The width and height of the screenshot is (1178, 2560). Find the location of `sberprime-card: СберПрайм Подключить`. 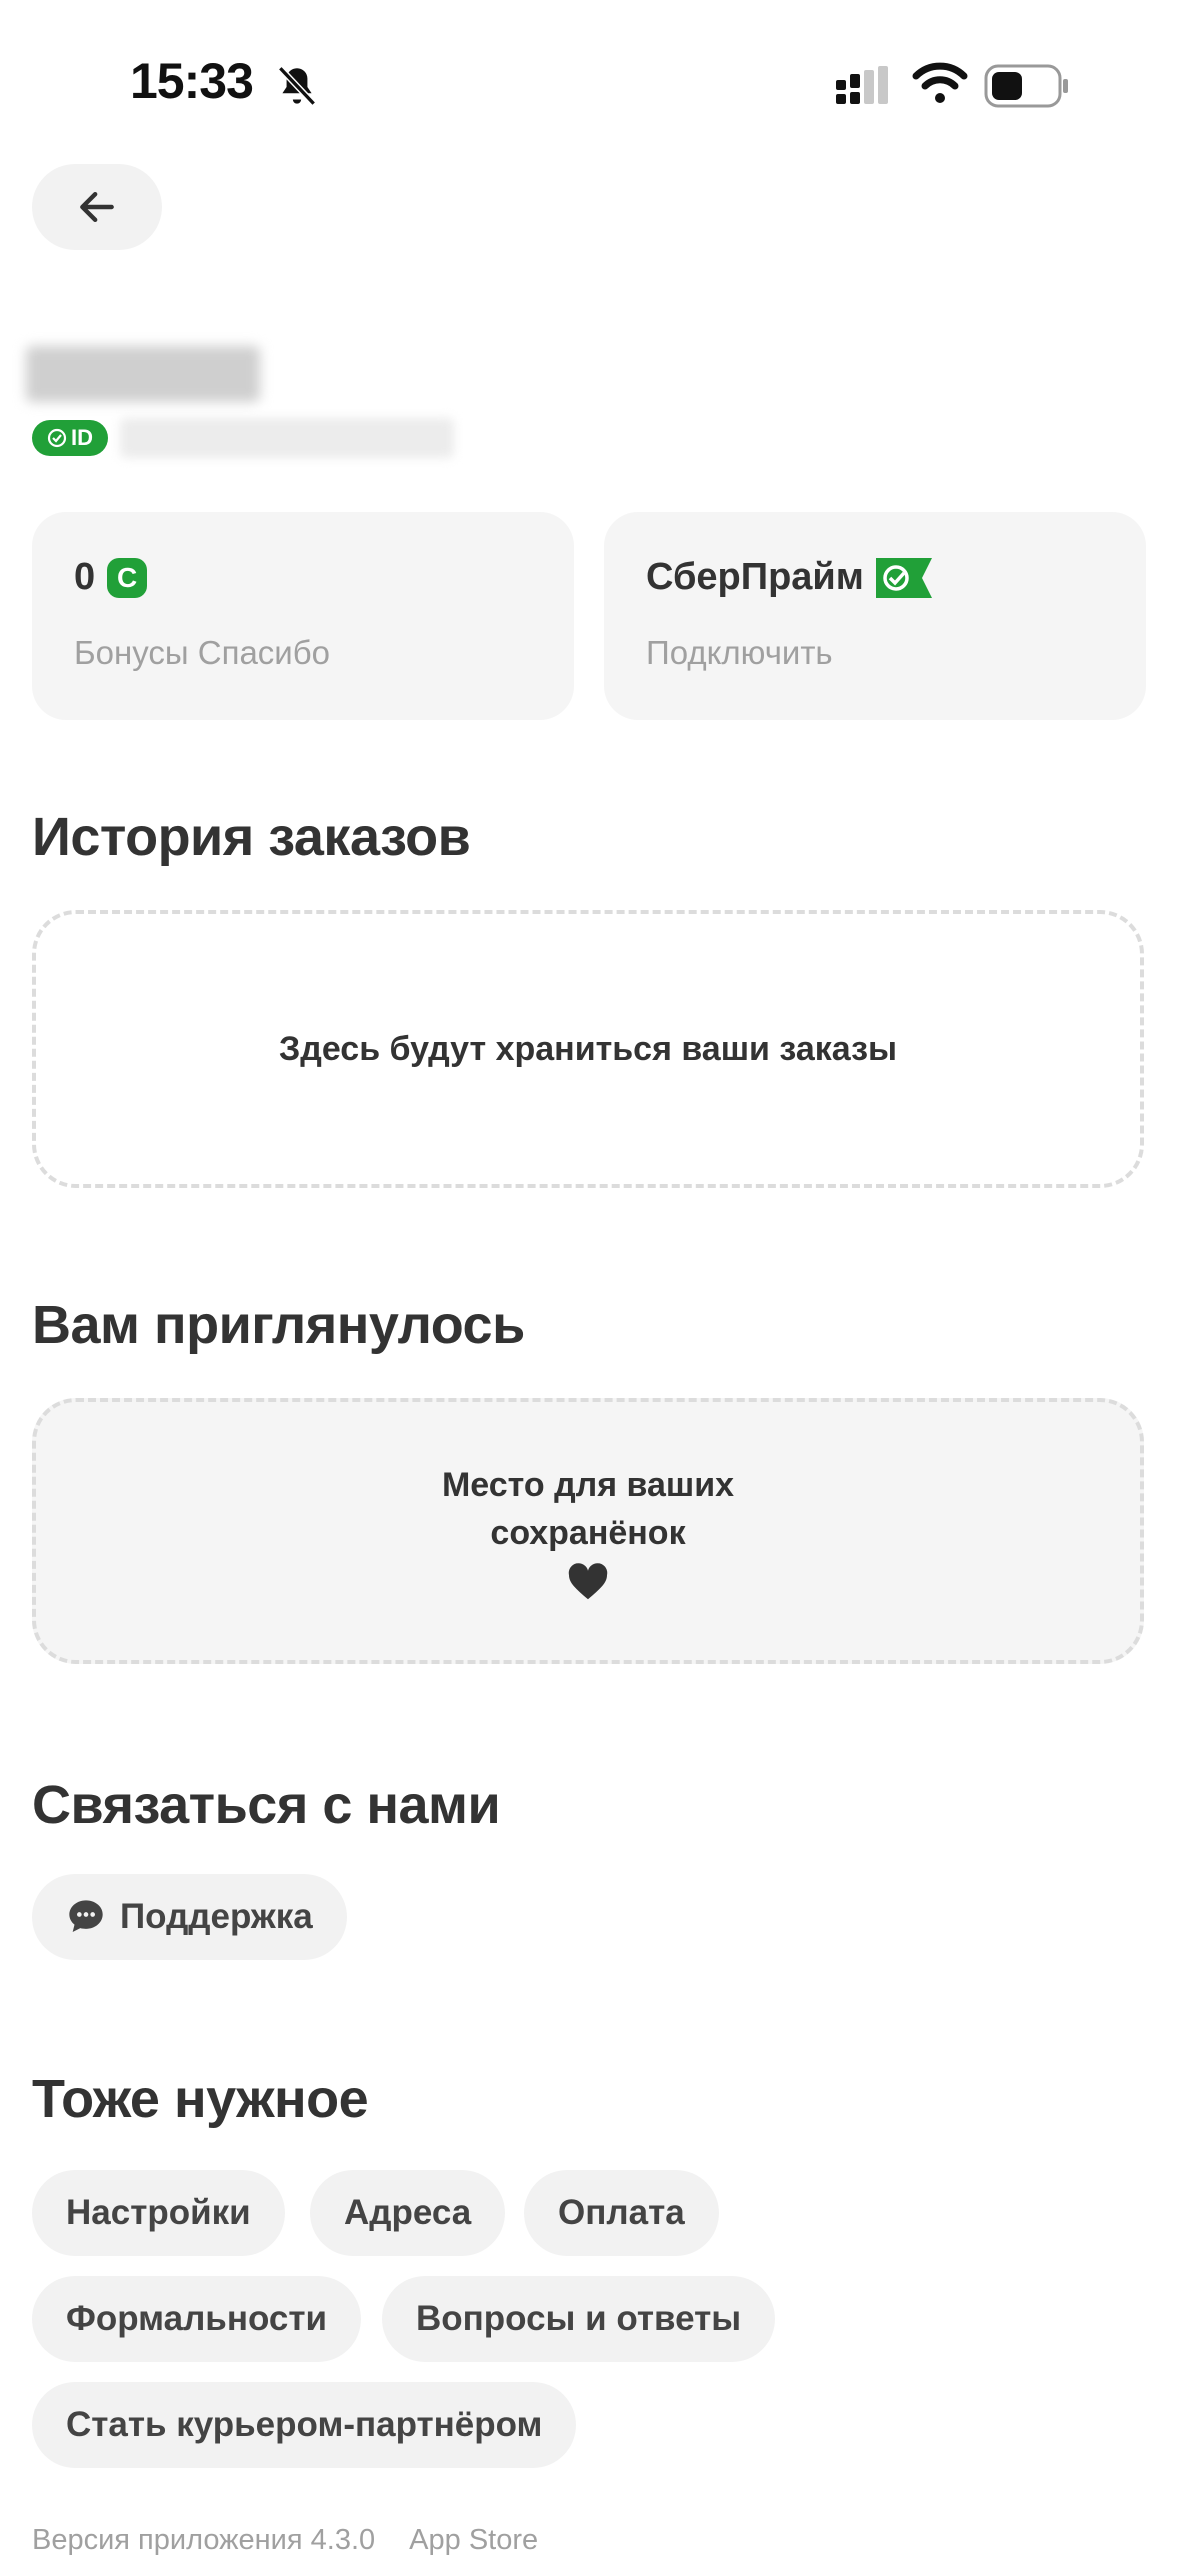

sberprime-card: СберПрайм Подключить is located at coordinates (875, 616).